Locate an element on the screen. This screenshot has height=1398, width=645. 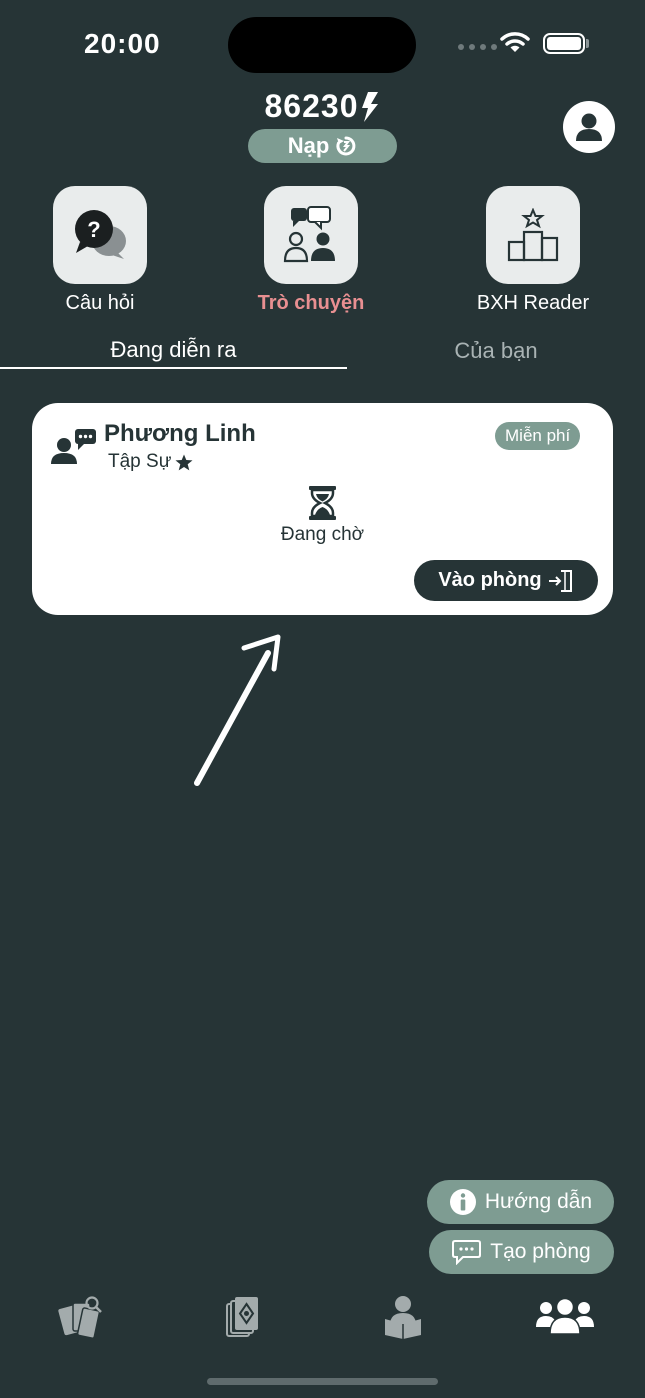
host-rank: Tập Sự is located at coordinates (150, 462).